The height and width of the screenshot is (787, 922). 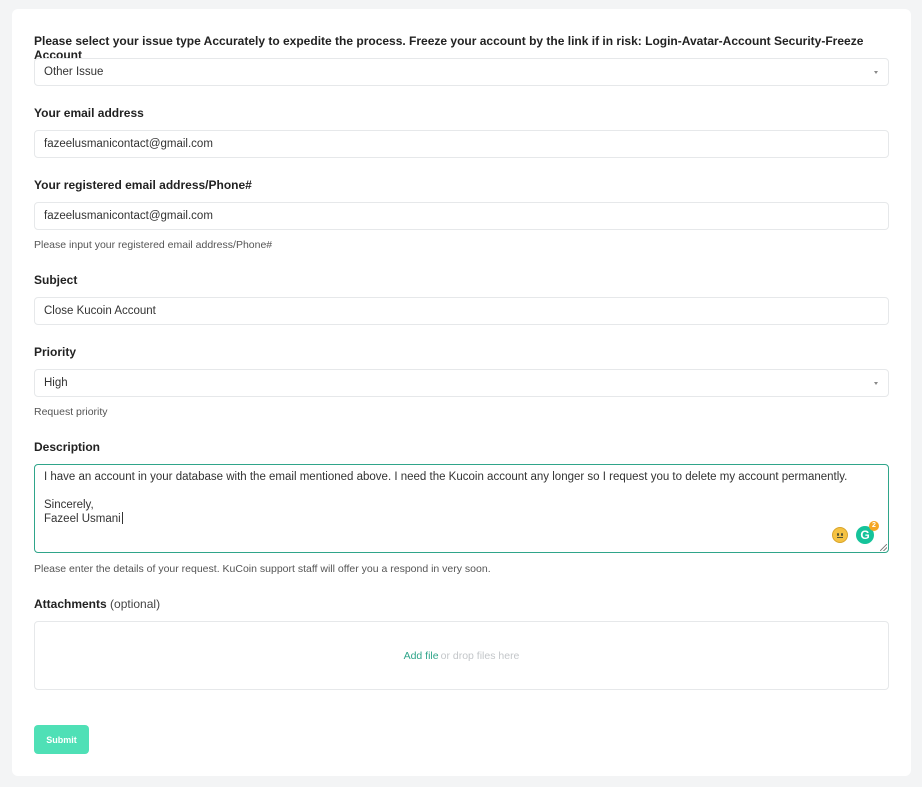 What do you see at coordinates (480, 655) in the screenshot?
I see `drop-files-text: or drop files here` at bounding box center [480, 655].